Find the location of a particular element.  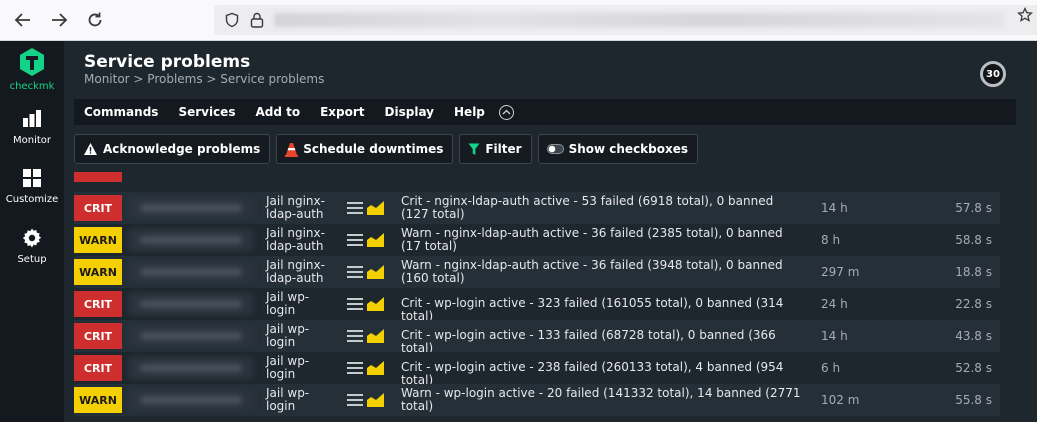

bookmark-star-icon is located at coordinates (1025, 15).